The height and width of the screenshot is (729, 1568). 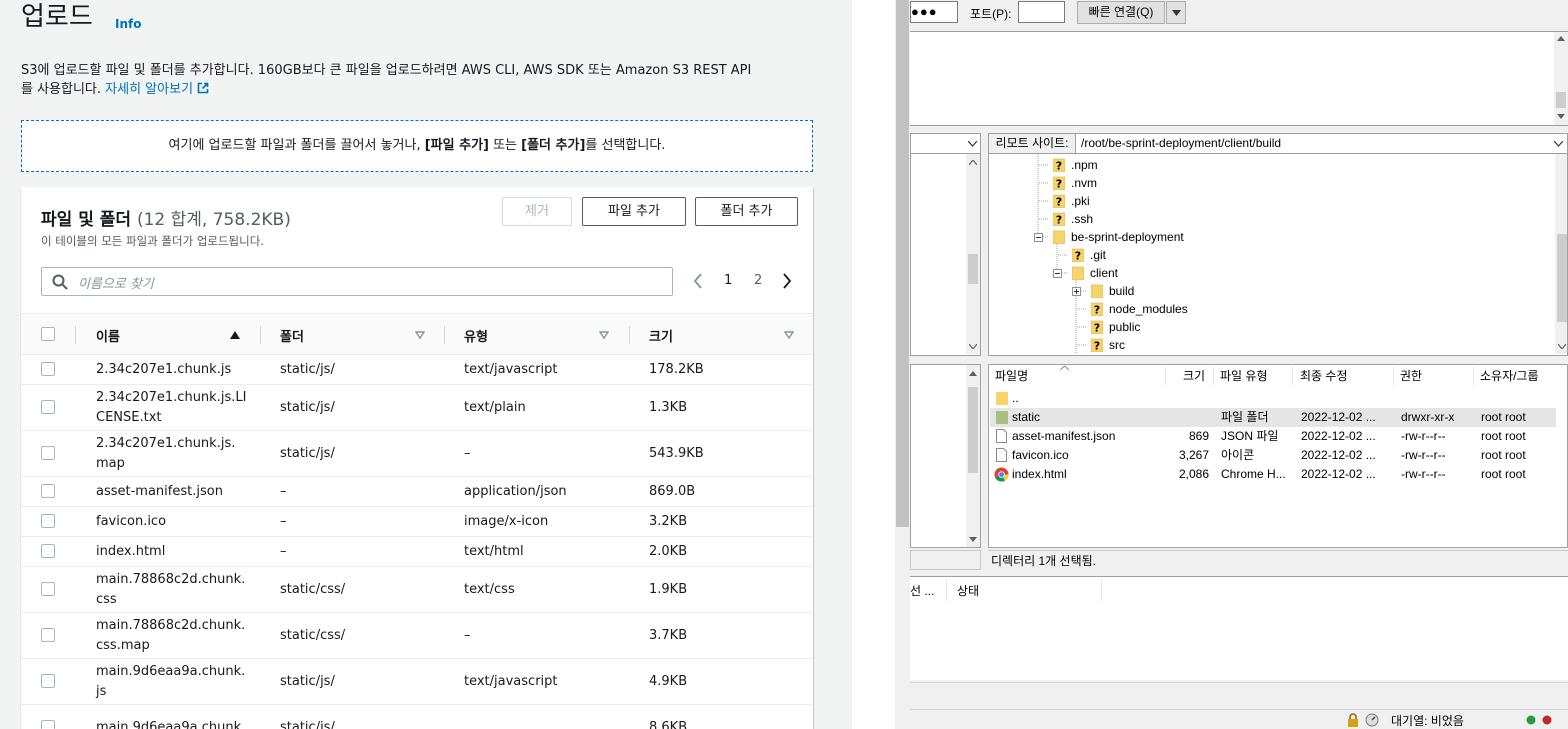 What do you see at coordinates (164, 369) in the screenshot?
I see `row-name-line1: 2.34c207e1.chunk.js` at bounding box center [164, 369].